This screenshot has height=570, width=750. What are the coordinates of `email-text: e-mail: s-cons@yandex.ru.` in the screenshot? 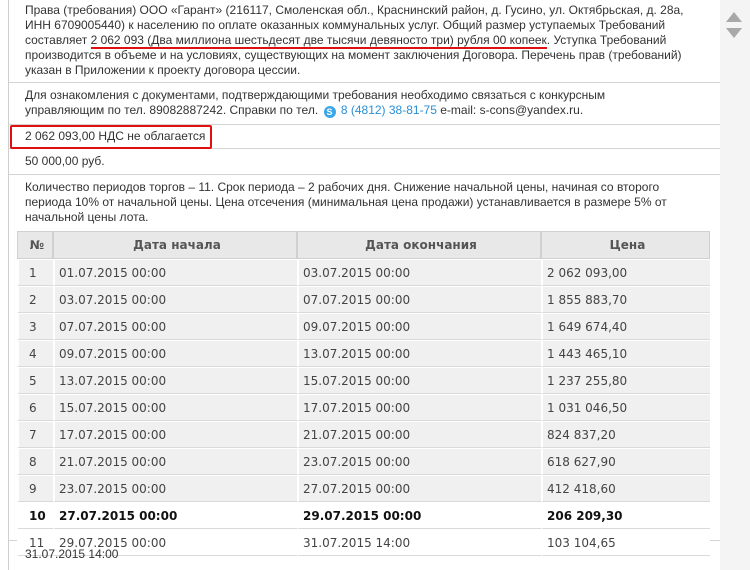 It's located at (510, 110).